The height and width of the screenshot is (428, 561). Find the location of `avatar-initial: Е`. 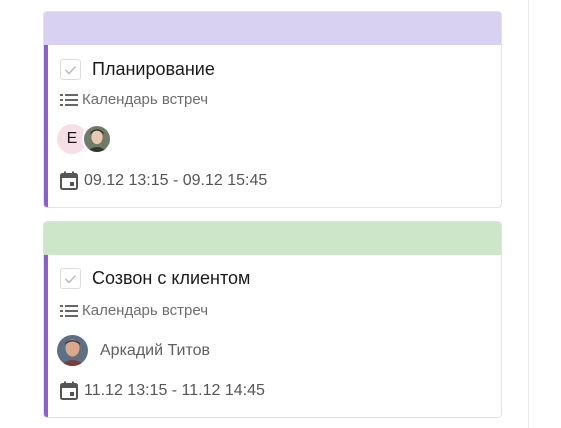

avatar-initial: Е is located at coordinates (72, 138).